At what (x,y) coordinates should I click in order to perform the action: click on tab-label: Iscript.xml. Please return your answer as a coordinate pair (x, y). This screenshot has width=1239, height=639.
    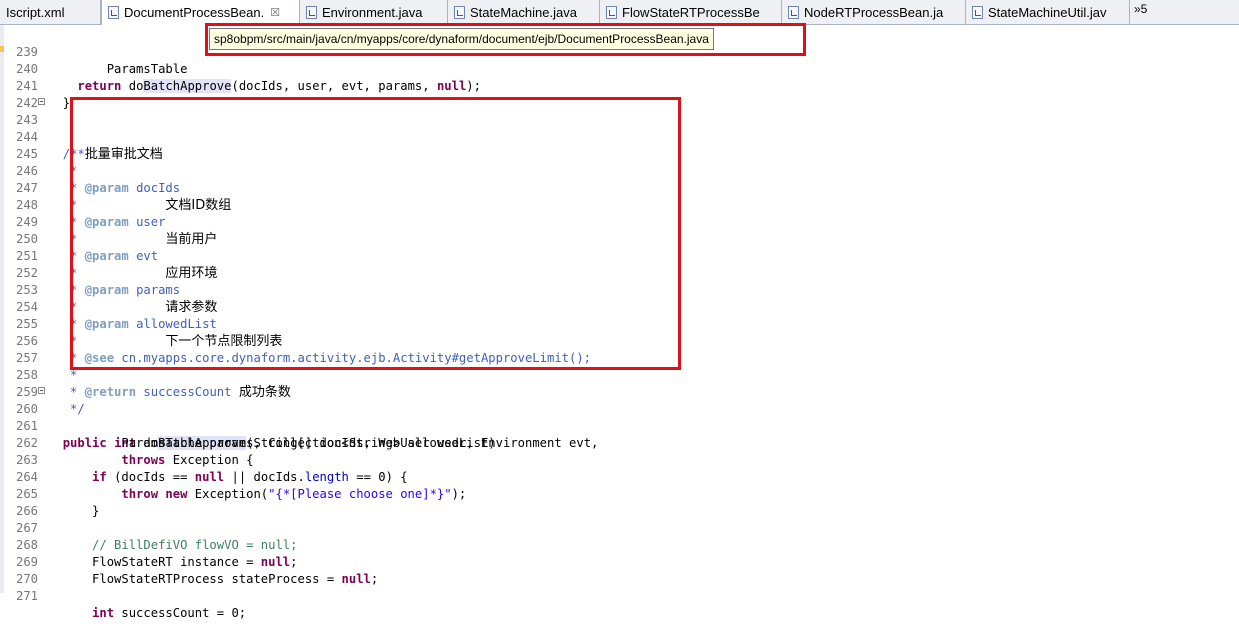
    Looking at the image, I should click on (35, 12).